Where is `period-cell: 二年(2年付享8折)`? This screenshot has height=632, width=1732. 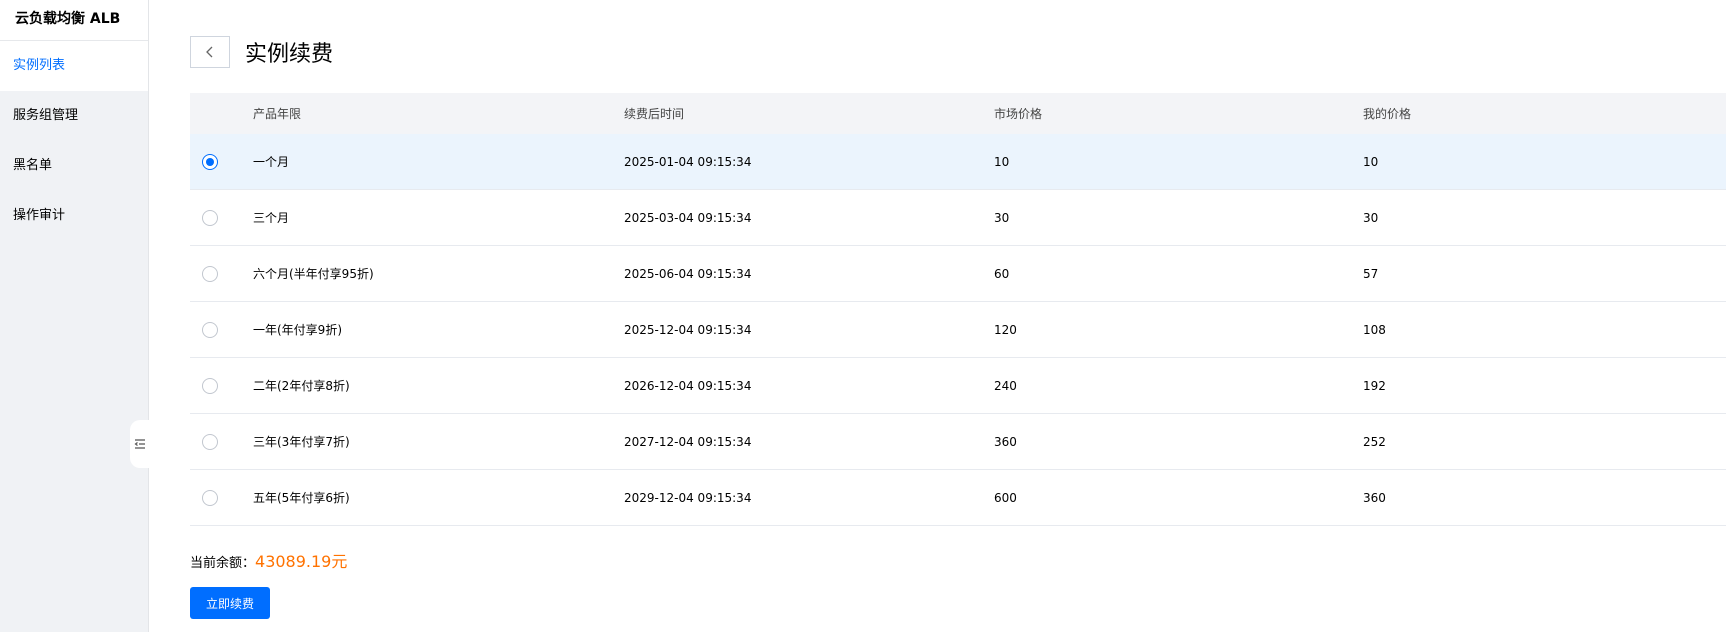
period-cell: 二年(2年付享8折) is located at coordinates (301, 386).